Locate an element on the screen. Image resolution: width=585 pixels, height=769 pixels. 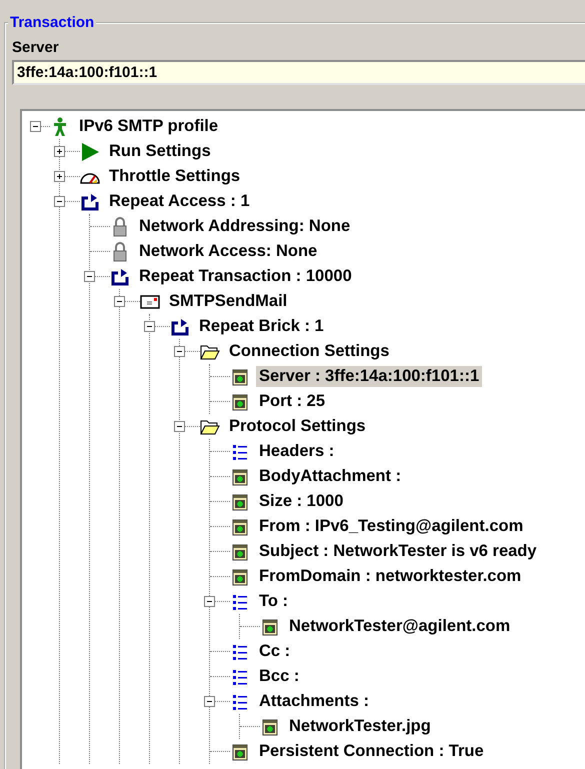
group-title: Transaction is located at coordinates (52, 22).